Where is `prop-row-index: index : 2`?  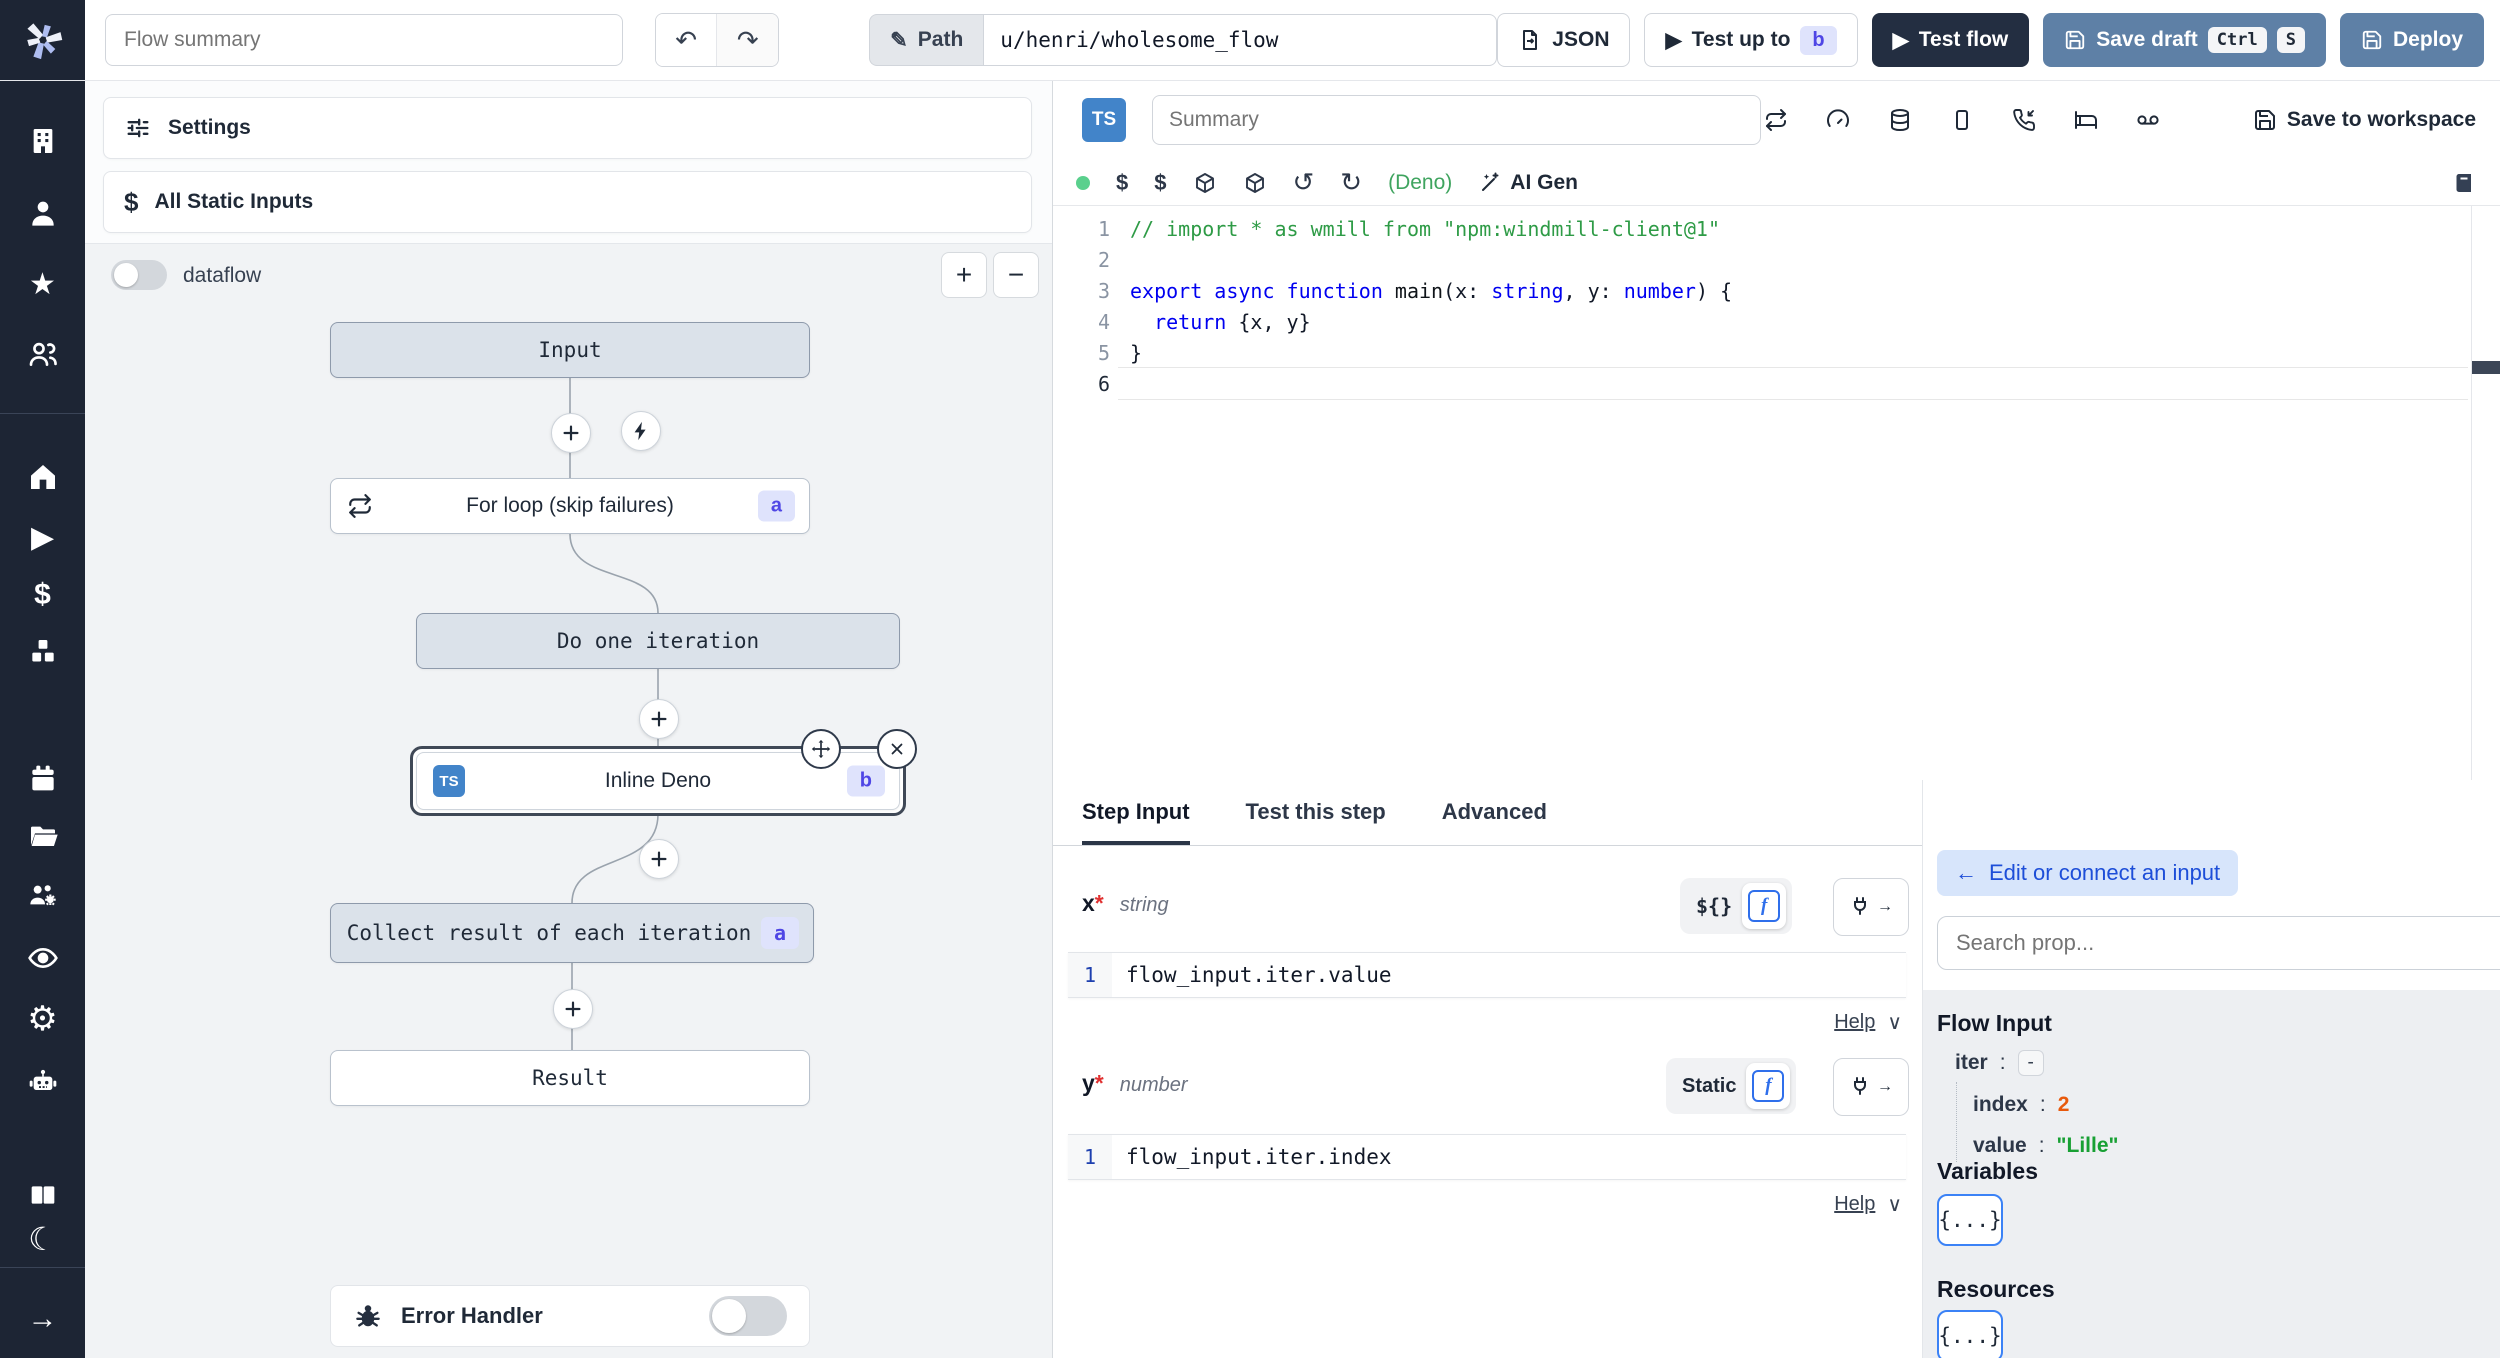
prop-row-index: index : 2 is located at coordinates (2021, 1105).